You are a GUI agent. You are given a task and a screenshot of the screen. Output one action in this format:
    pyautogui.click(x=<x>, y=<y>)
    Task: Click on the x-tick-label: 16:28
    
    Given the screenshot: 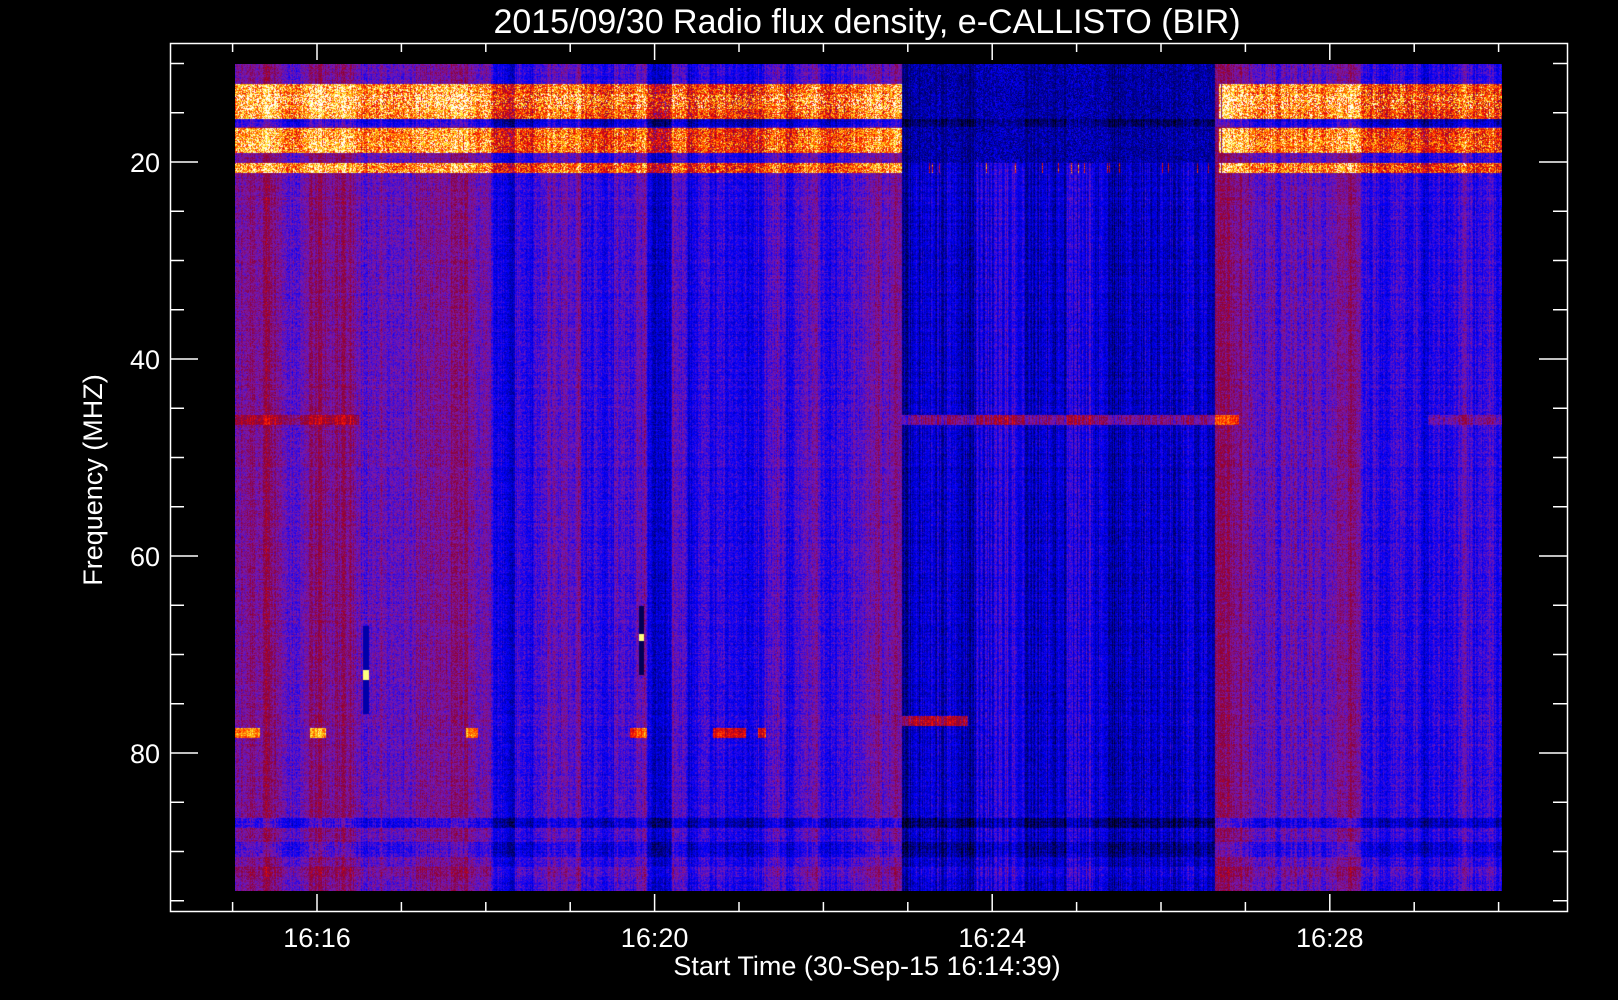 What is the action you would take?
    pyautogui.click(x=1330, y=938)
    